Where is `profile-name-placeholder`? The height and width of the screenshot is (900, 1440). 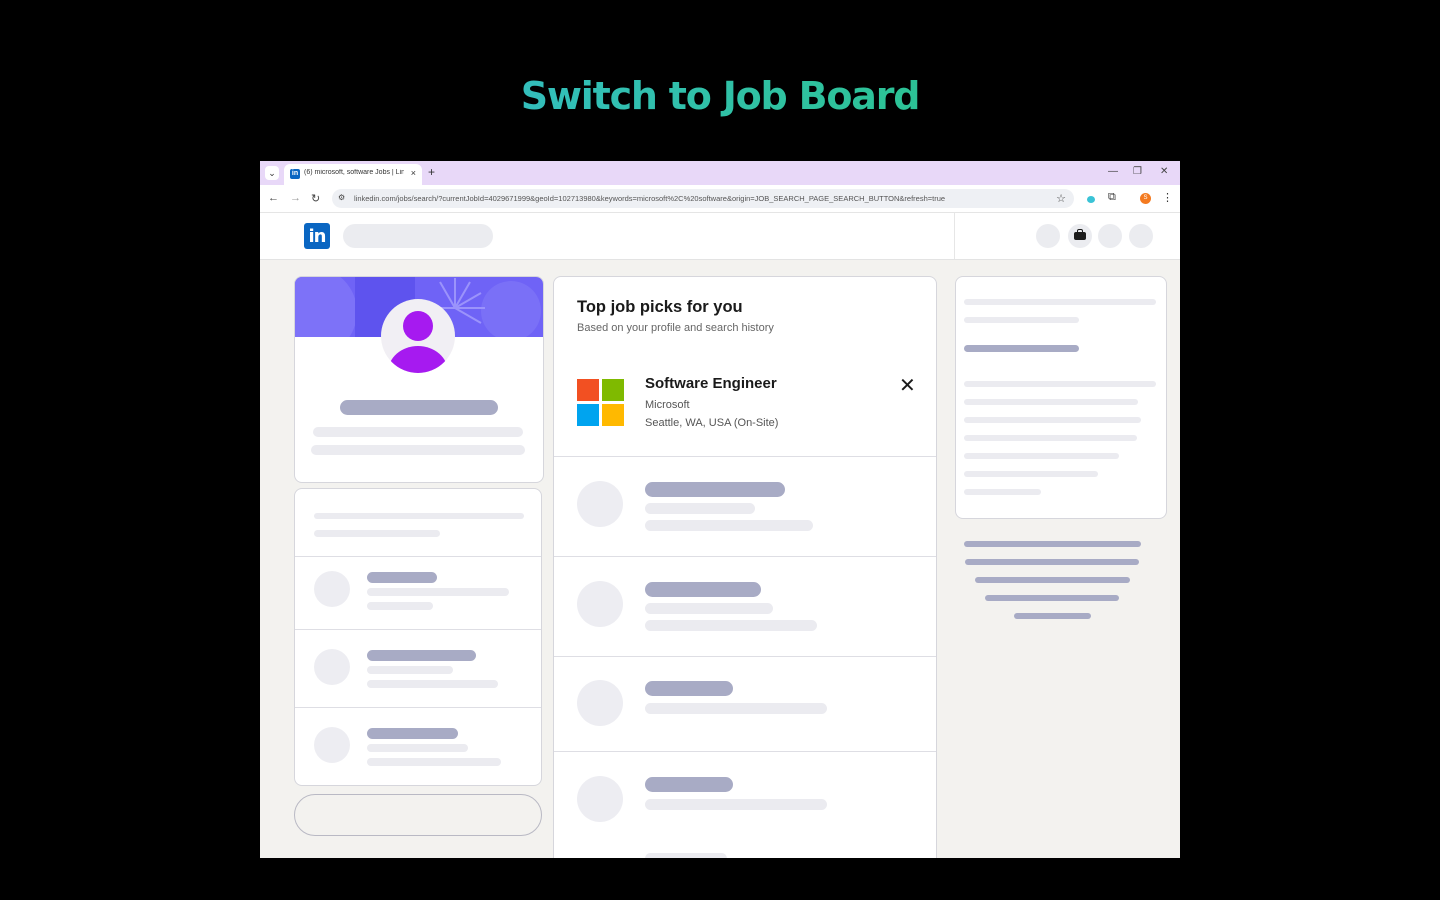
profile-name-placeholder is located at coordinates (419, 407).